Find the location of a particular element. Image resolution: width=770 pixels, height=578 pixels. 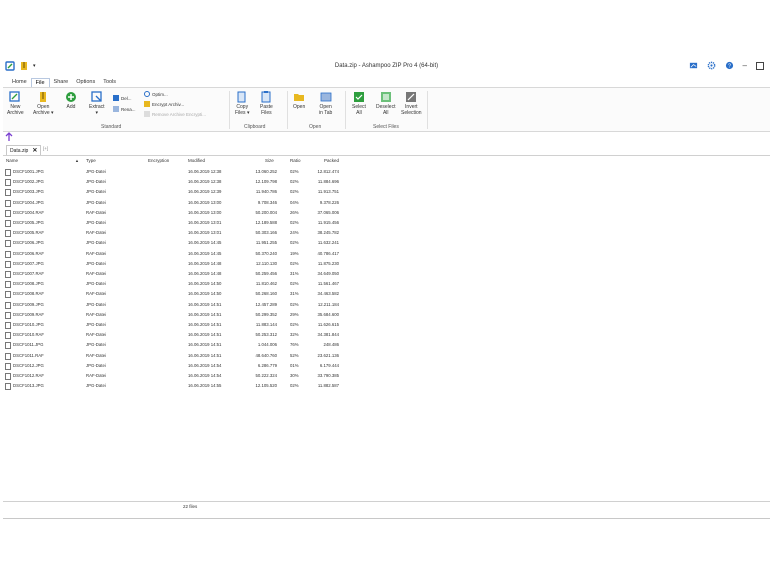

cell-name: DSCF1010.RAF is located at coordinates (29, 335).